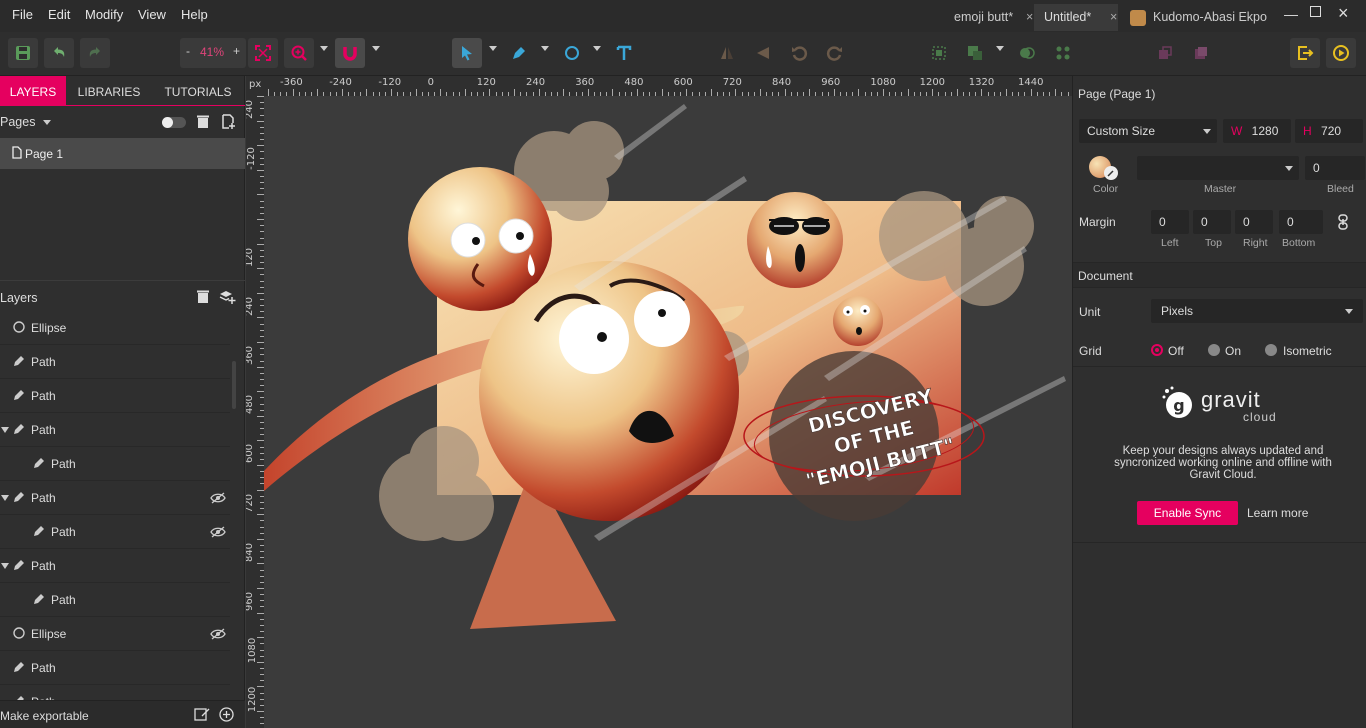 The width and height of the screenshot is (1366, 728). What do you see at coordinates (212, 52) in the screenshot?
I see `zoom-value: 41%` at bounding box center [212, 52].